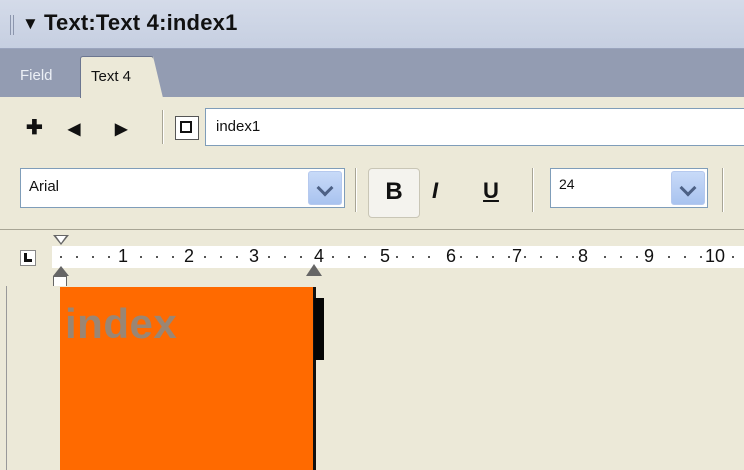  What do you see at coordinates (182, 188) in the screenshot?
I see `font-select: Arial` at bounding box center [182, 188].